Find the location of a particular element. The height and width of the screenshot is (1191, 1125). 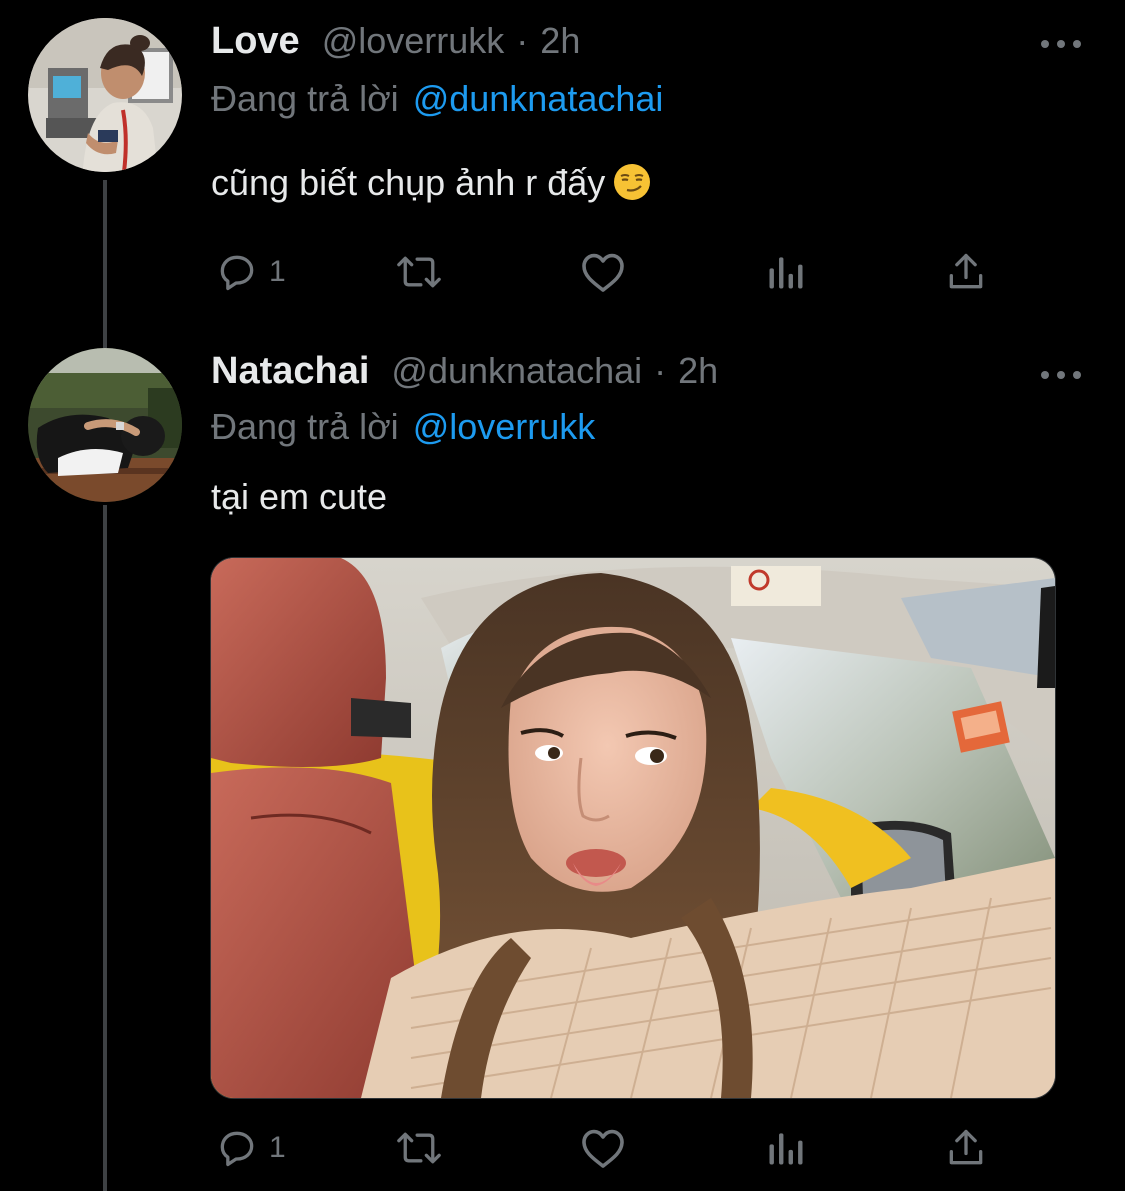

tweet-header: Love @loverrukk · 2h is located at coordinates (395, 45).